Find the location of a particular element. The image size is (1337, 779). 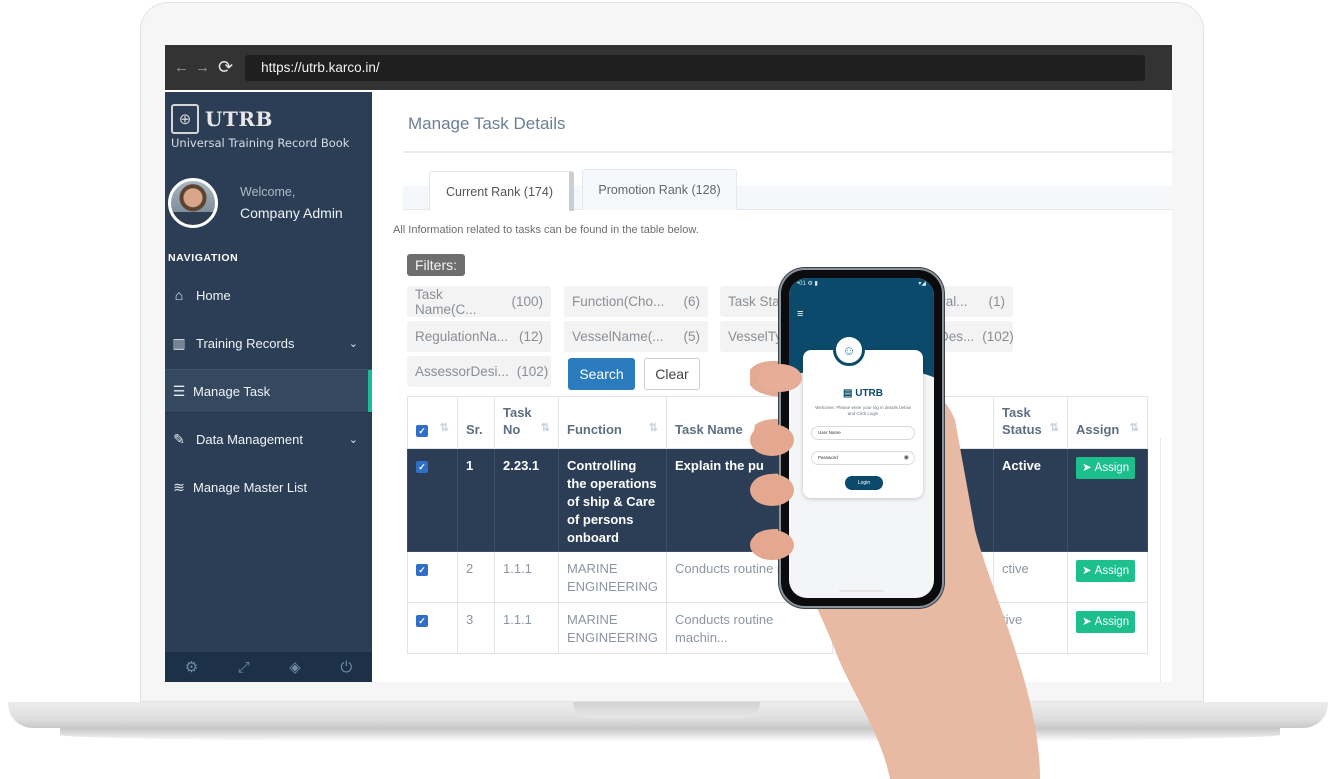

sidebar-item-training-records: ▥ Training Records ⌄ is located at coordinates (268, 343).